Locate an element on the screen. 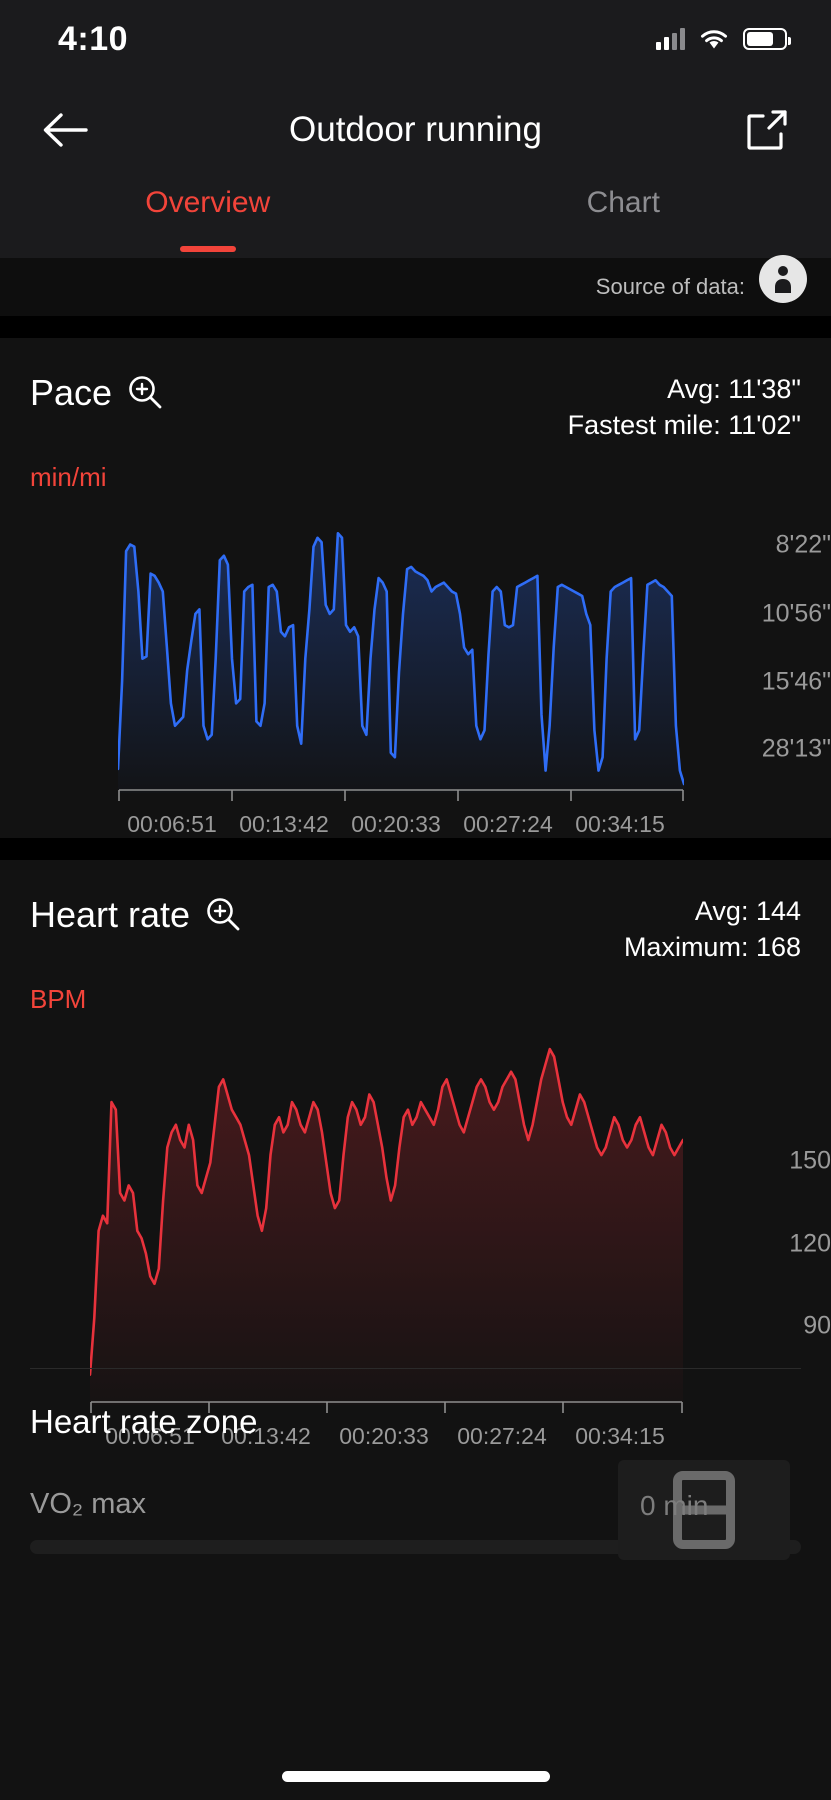 The width and height of the screenshot is (831, 1800). hr-ytick-2: 90 is located at coordinates (817, 1325).